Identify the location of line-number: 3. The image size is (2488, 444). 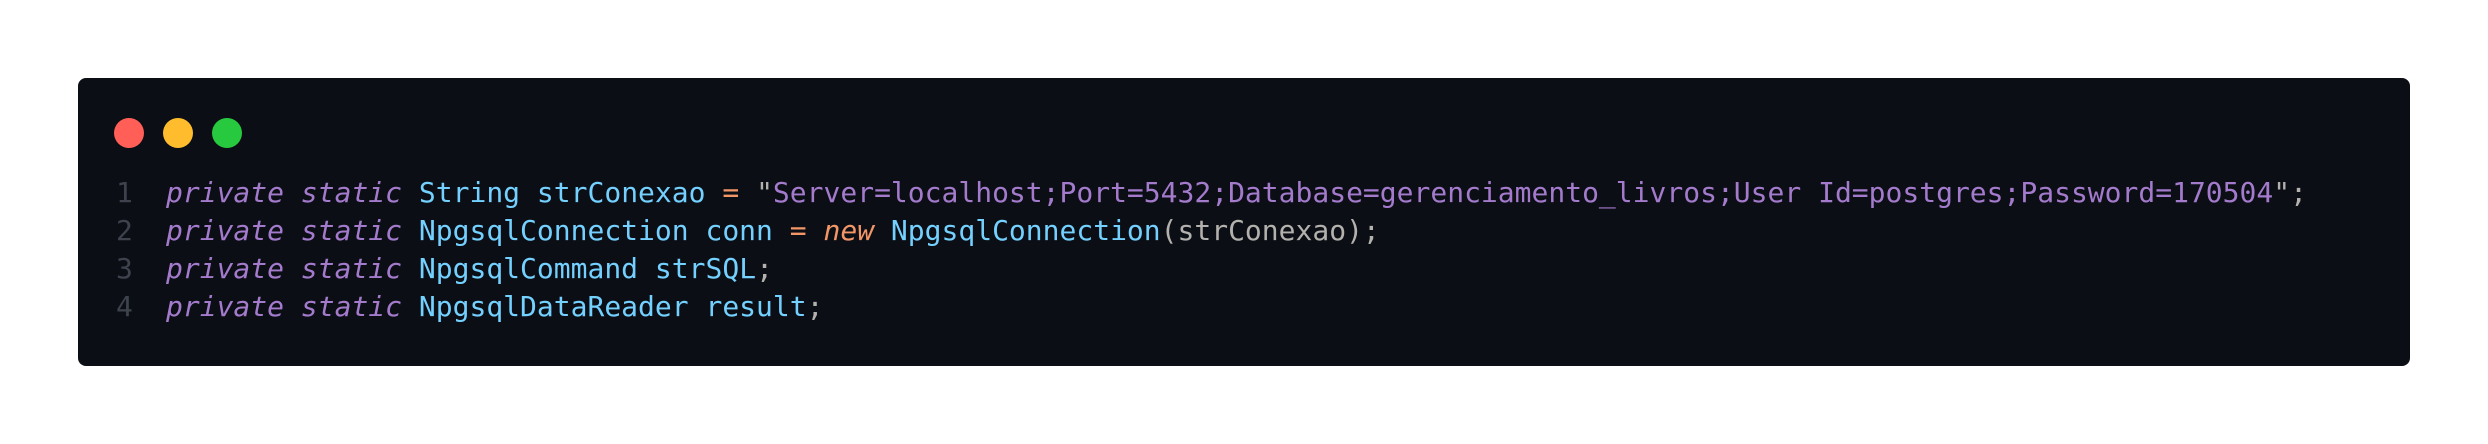
(124, 268).